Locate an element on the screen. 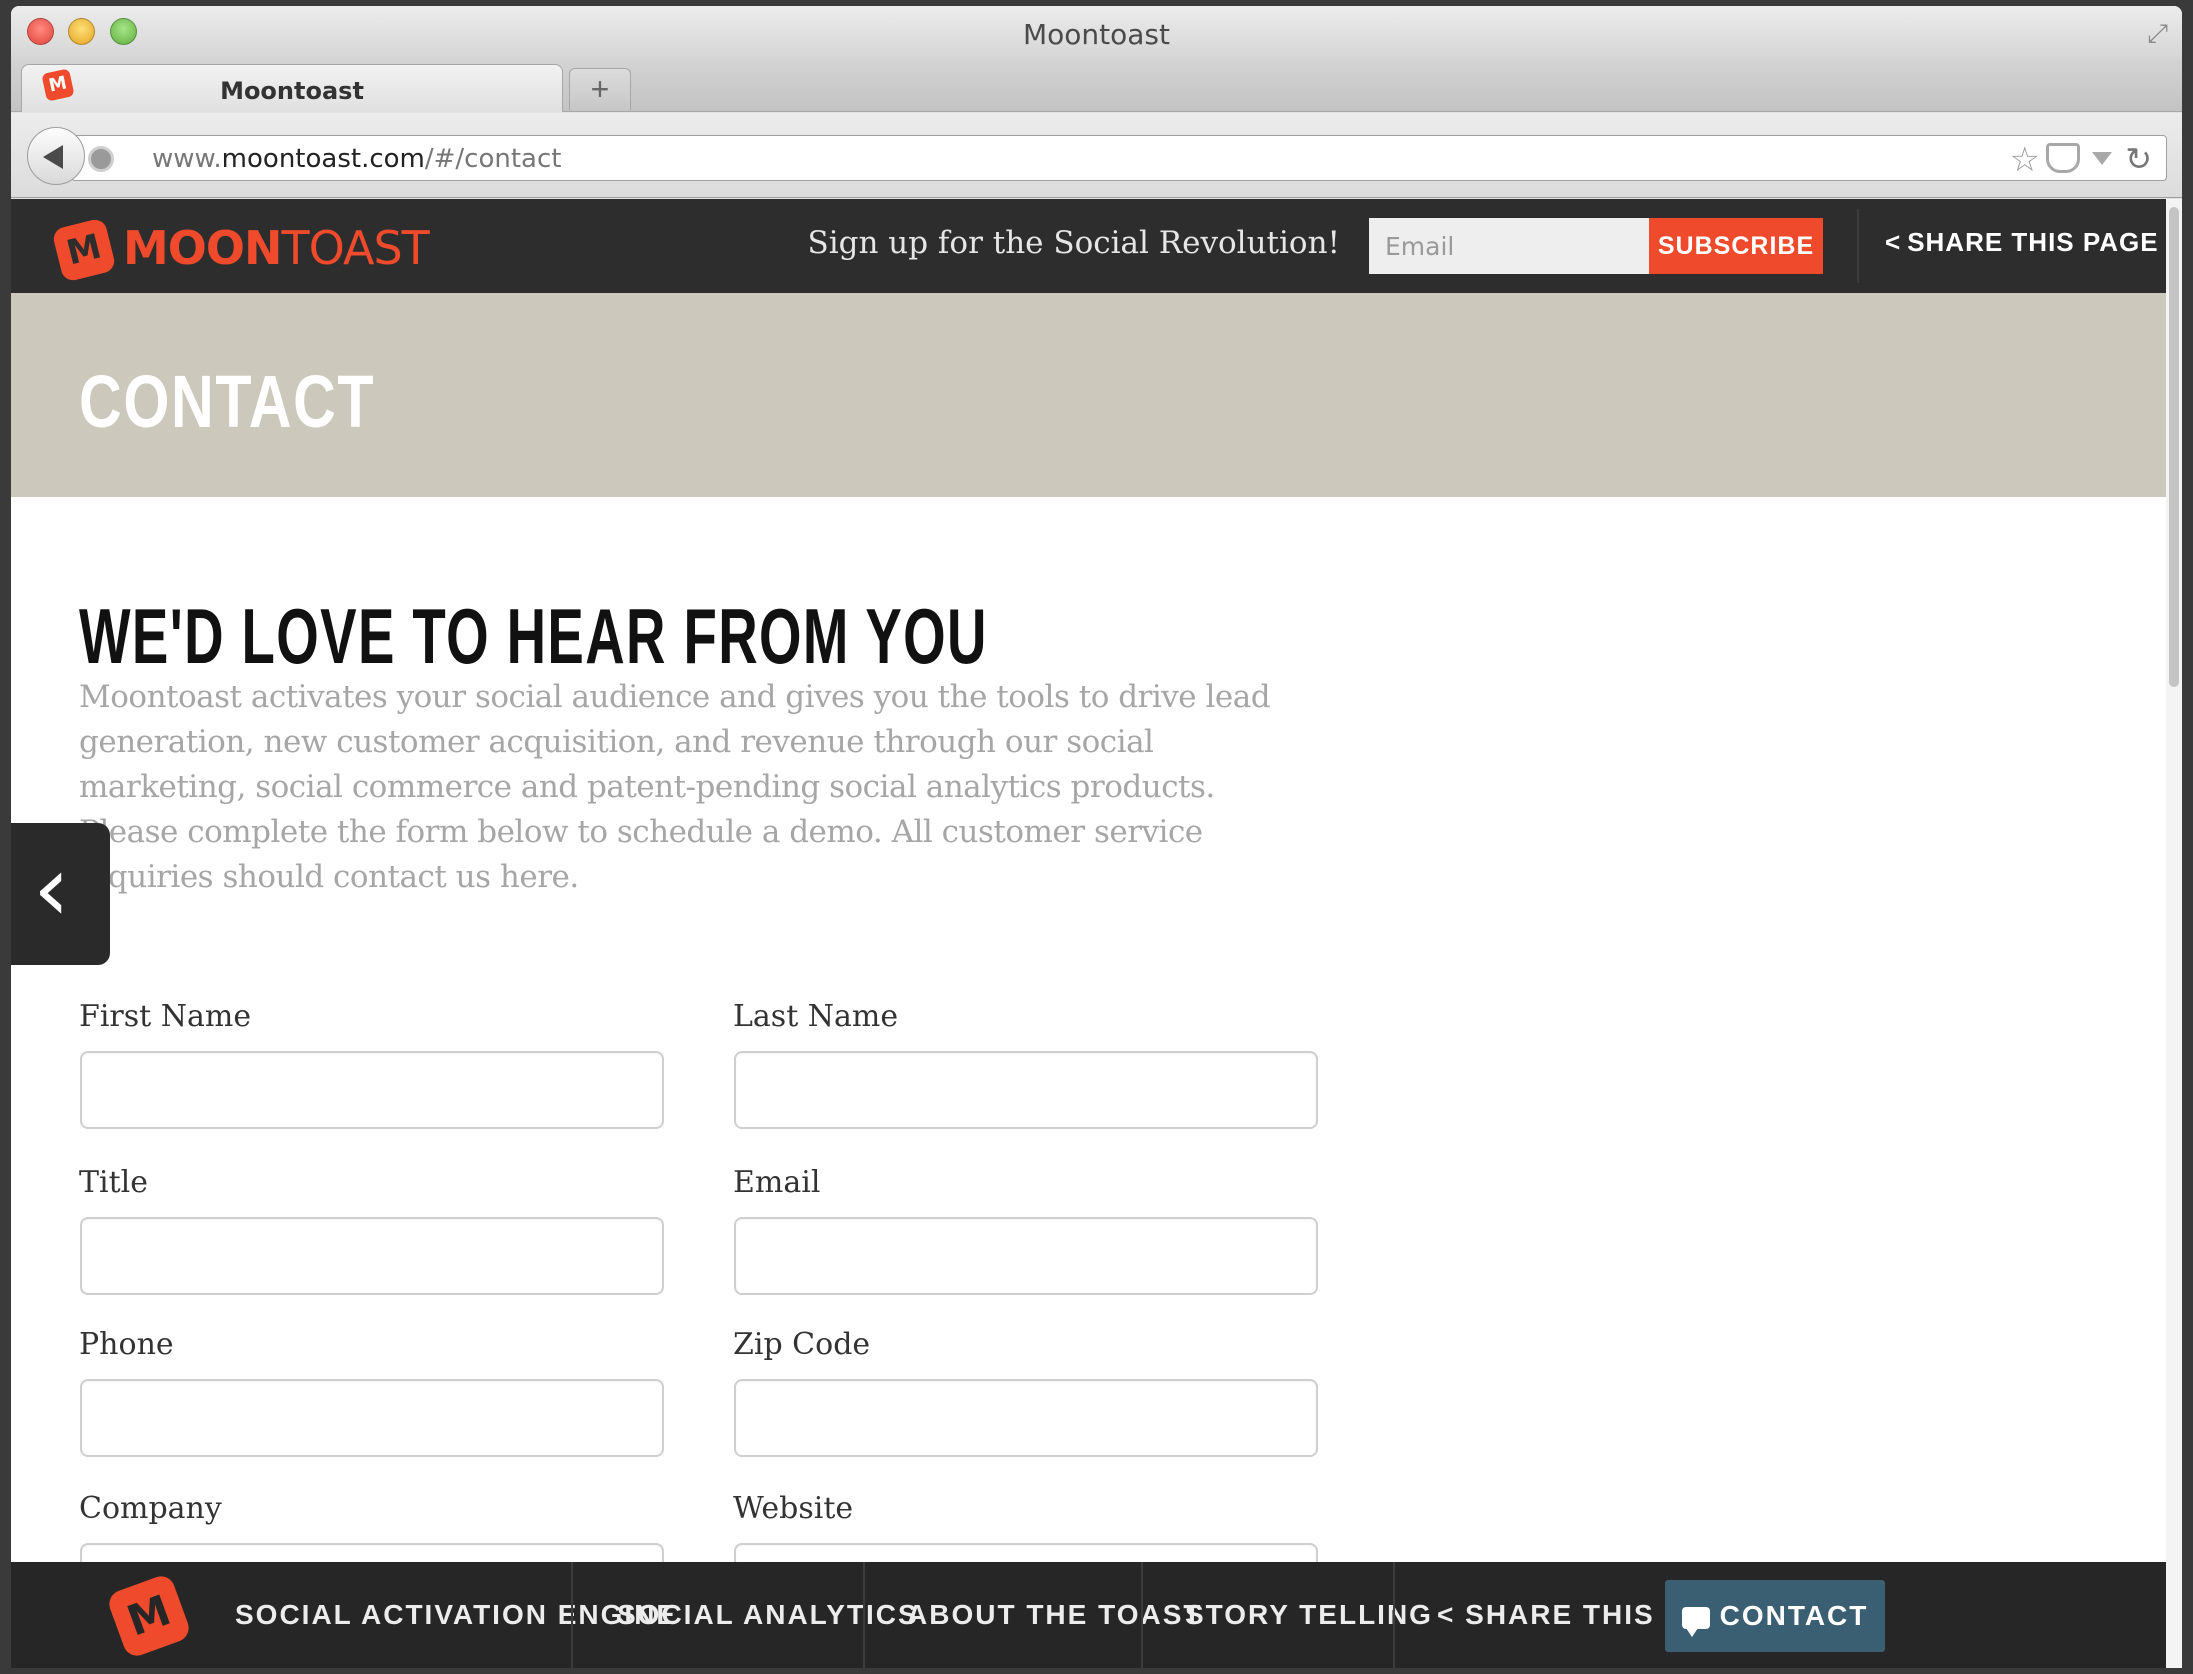  url-text: www.moontoast.com/#/contact is located at coordinates (356, 159).